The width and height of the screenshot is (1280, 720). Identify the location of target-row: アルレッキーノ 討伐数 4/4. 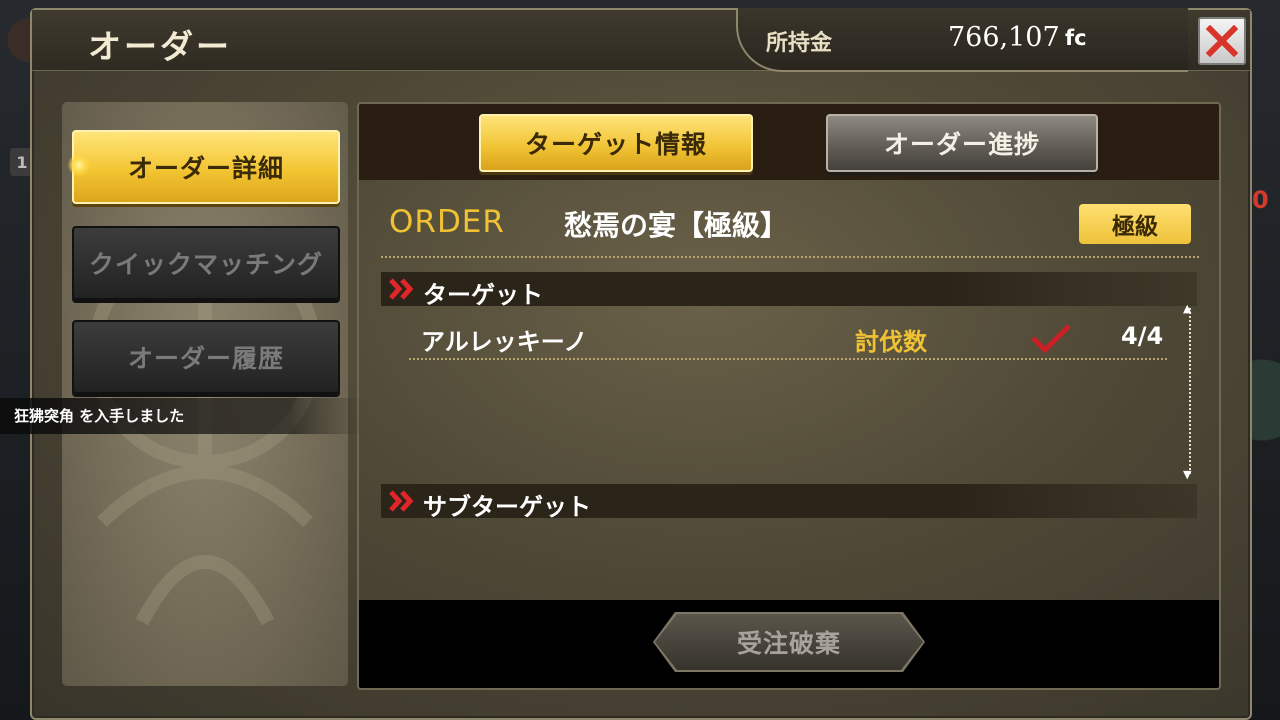
(789, 340).